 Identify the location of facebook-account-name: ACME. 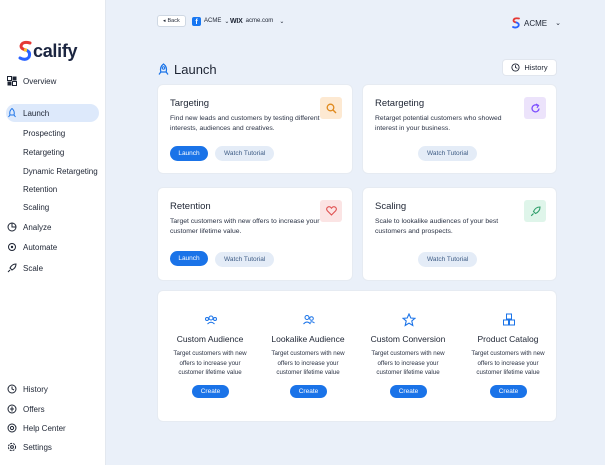
(213, 21).